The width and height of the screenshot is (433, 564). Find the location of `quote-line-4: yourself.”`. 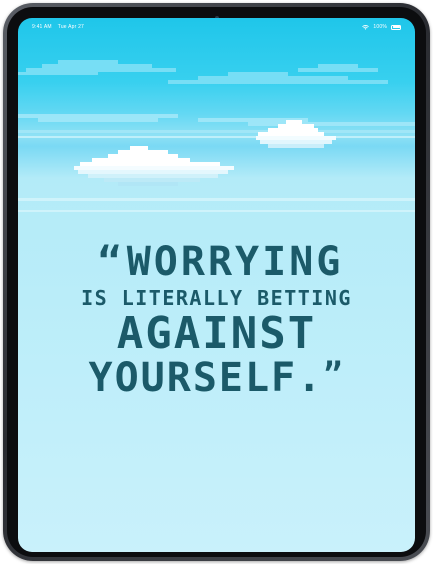

quote-line-4: yourself.” is located at coordinates (216, 378).